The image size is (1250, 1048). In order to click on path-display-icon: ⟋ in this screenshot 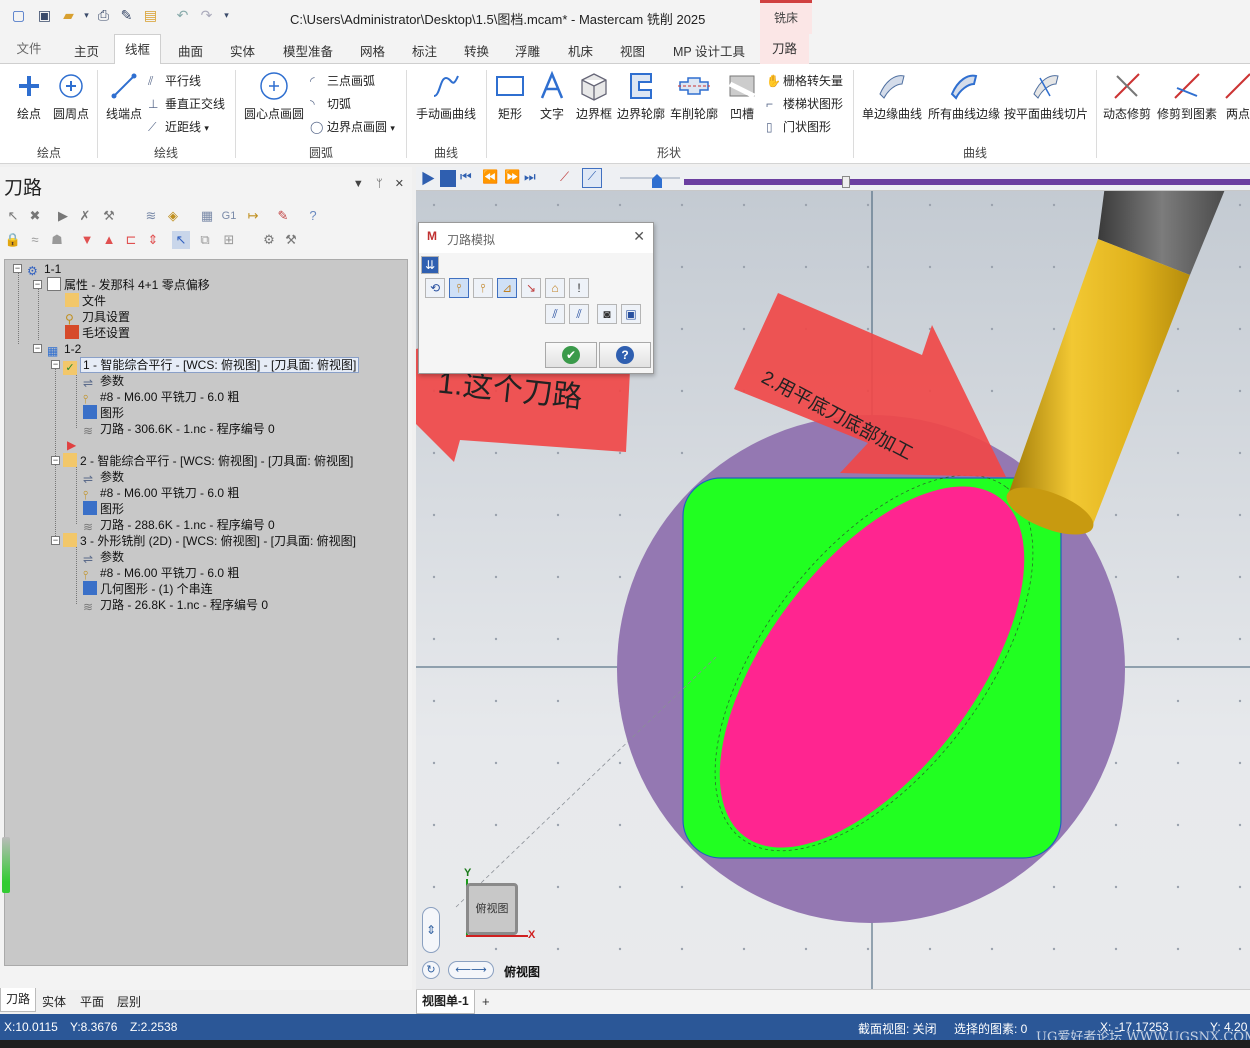, I will do `click(592, 178)`.